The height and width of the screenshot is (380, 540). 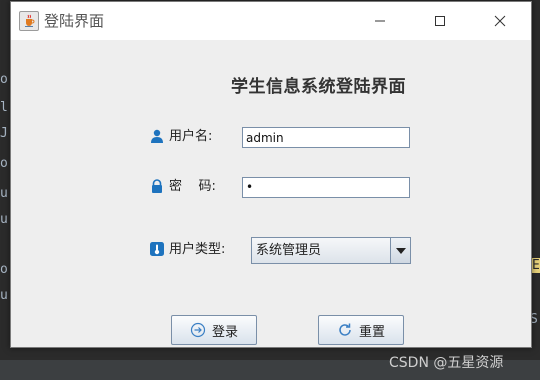 What do you see at coordinates (157, 186) in the screenshot?
I see `lock-icon` at bounding box center [157, 186].